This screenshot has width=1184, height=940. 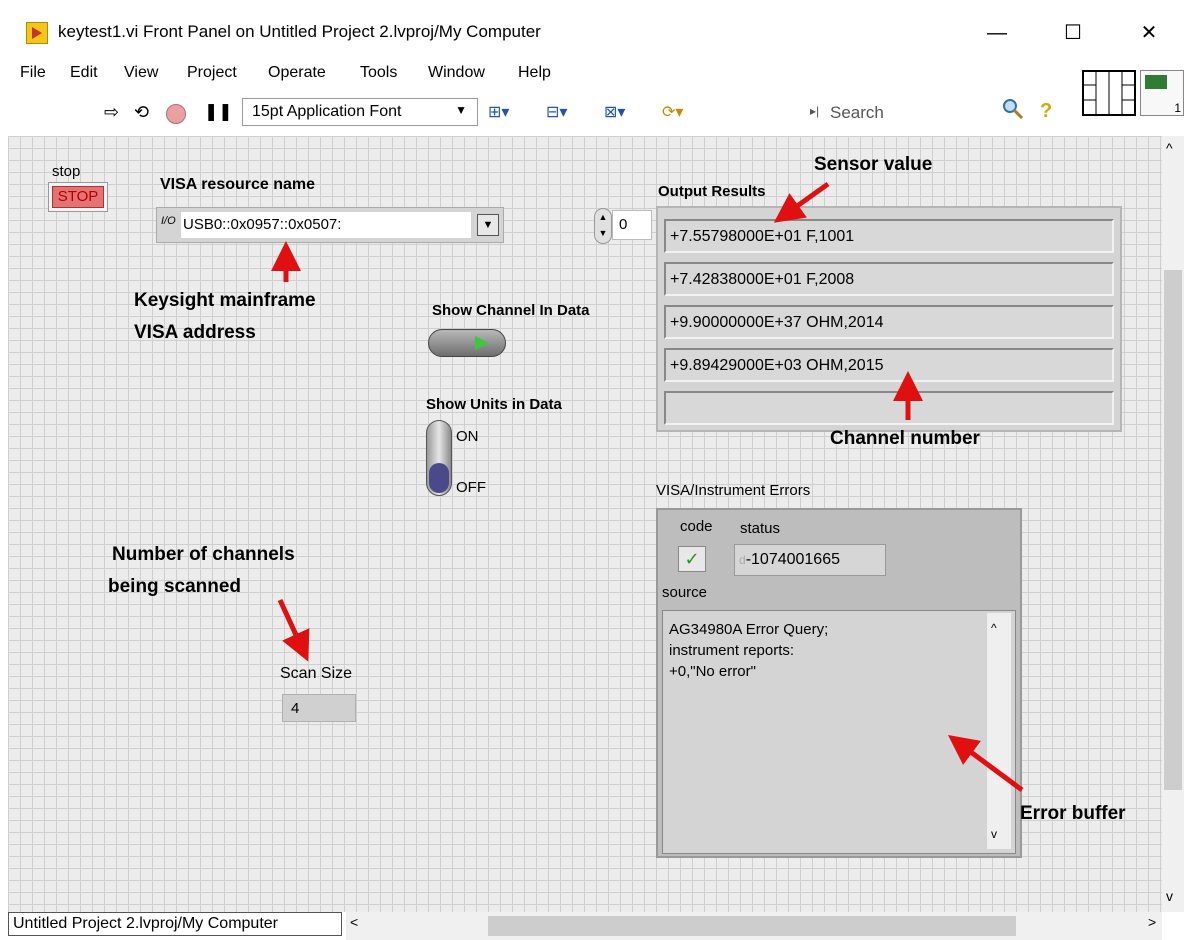 What do you see at coordinates (175, 924) in the screenshot?
I see `project-path: Untitled Project 2.lvproj/My Computer` at bounding box center [175, 924].